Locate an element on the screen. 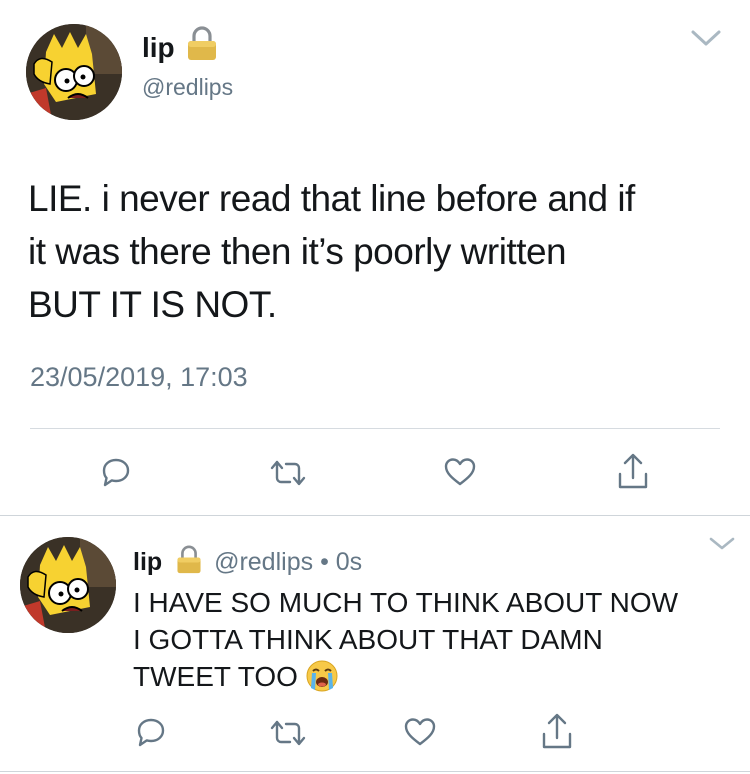 This screenshot has width=750, height=774. tweet-text-fragment: TWEET TOO is located at coordinates (215, 676).